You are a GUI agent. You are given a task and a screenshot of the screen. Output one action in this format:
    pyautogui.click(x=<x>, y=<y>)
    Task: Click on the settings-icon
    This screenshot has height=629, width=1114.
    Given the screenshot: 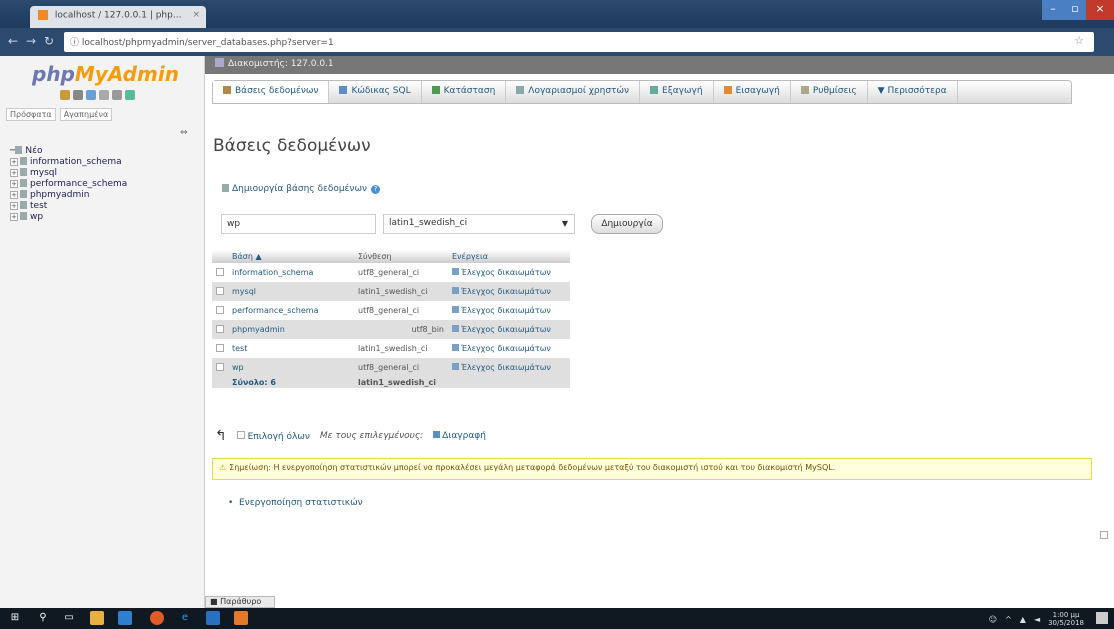 What is the action you would take?
    pyautogui.click(x=117, y=95)
    